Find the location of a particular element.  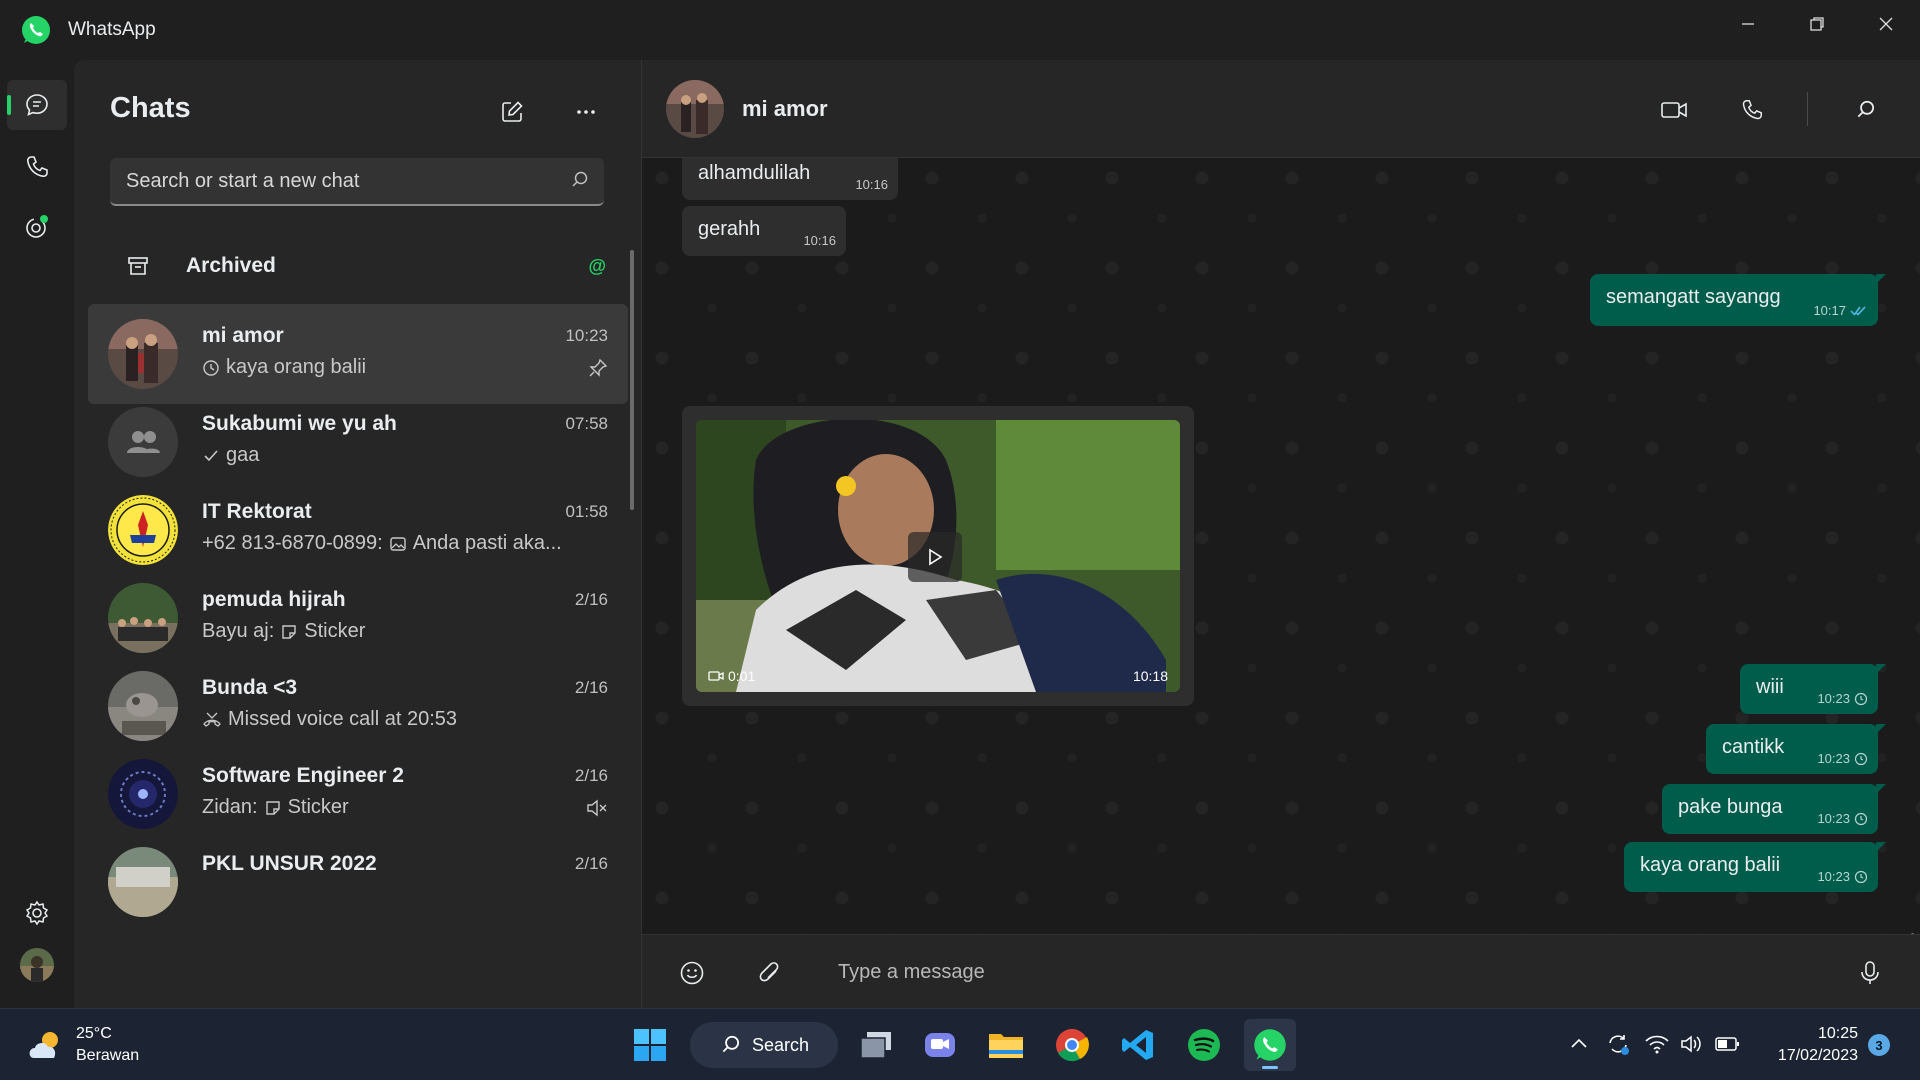

weather-temp: 25°C is located at coordinates (94, 1033).